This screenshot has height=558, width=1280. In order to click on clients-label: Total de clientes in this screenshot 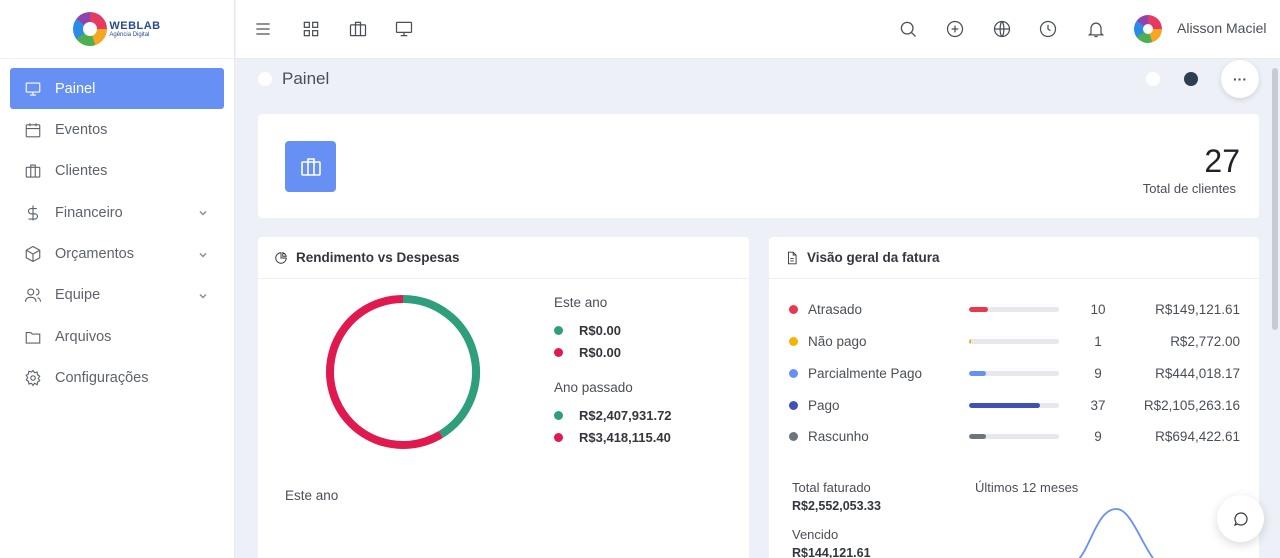, I will do `click(1189, 188)`.